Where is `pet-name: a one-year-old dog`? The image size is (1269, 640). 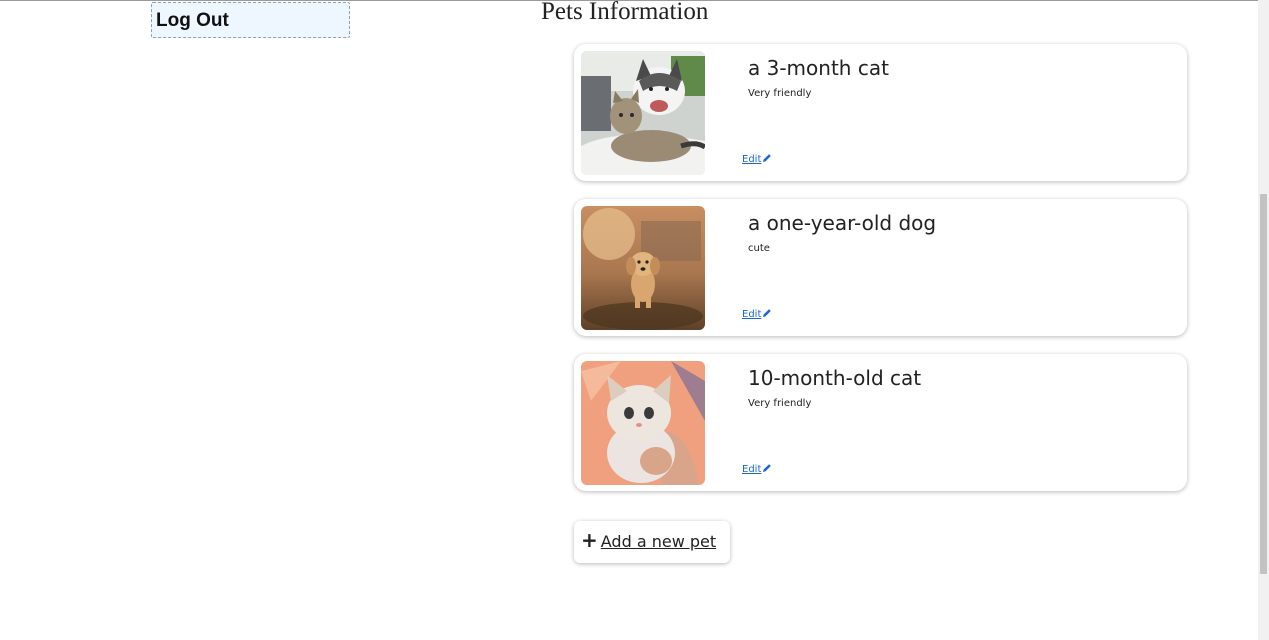
pet-name: a one-year-old dog is located at coordinates (842, 223).